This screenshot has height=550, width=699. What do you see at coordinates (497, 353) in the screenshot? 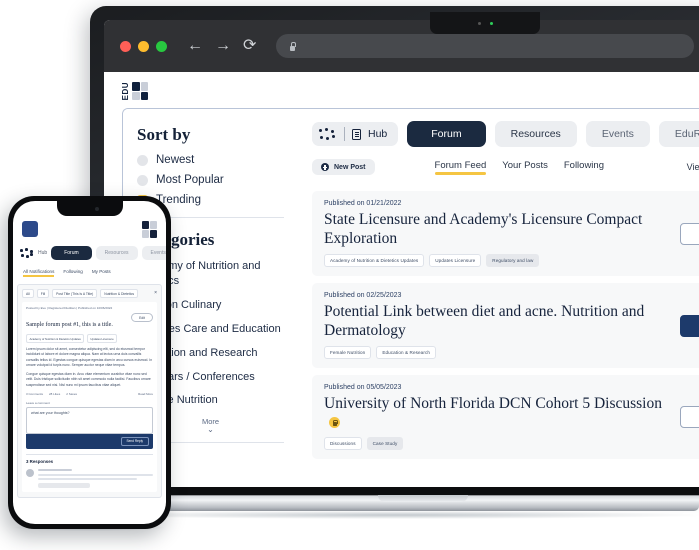
I see `post-tags: Female Nutrition Education & Research` at bounding box center [497, 353].